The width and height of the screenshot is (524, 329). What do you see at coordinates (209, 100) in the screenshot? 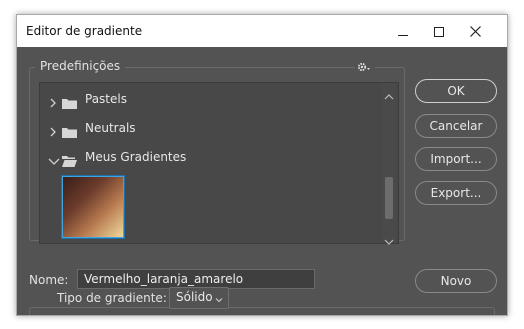
I see `preset-folder-pastels: Pastels` at bounding box center [209, 100].